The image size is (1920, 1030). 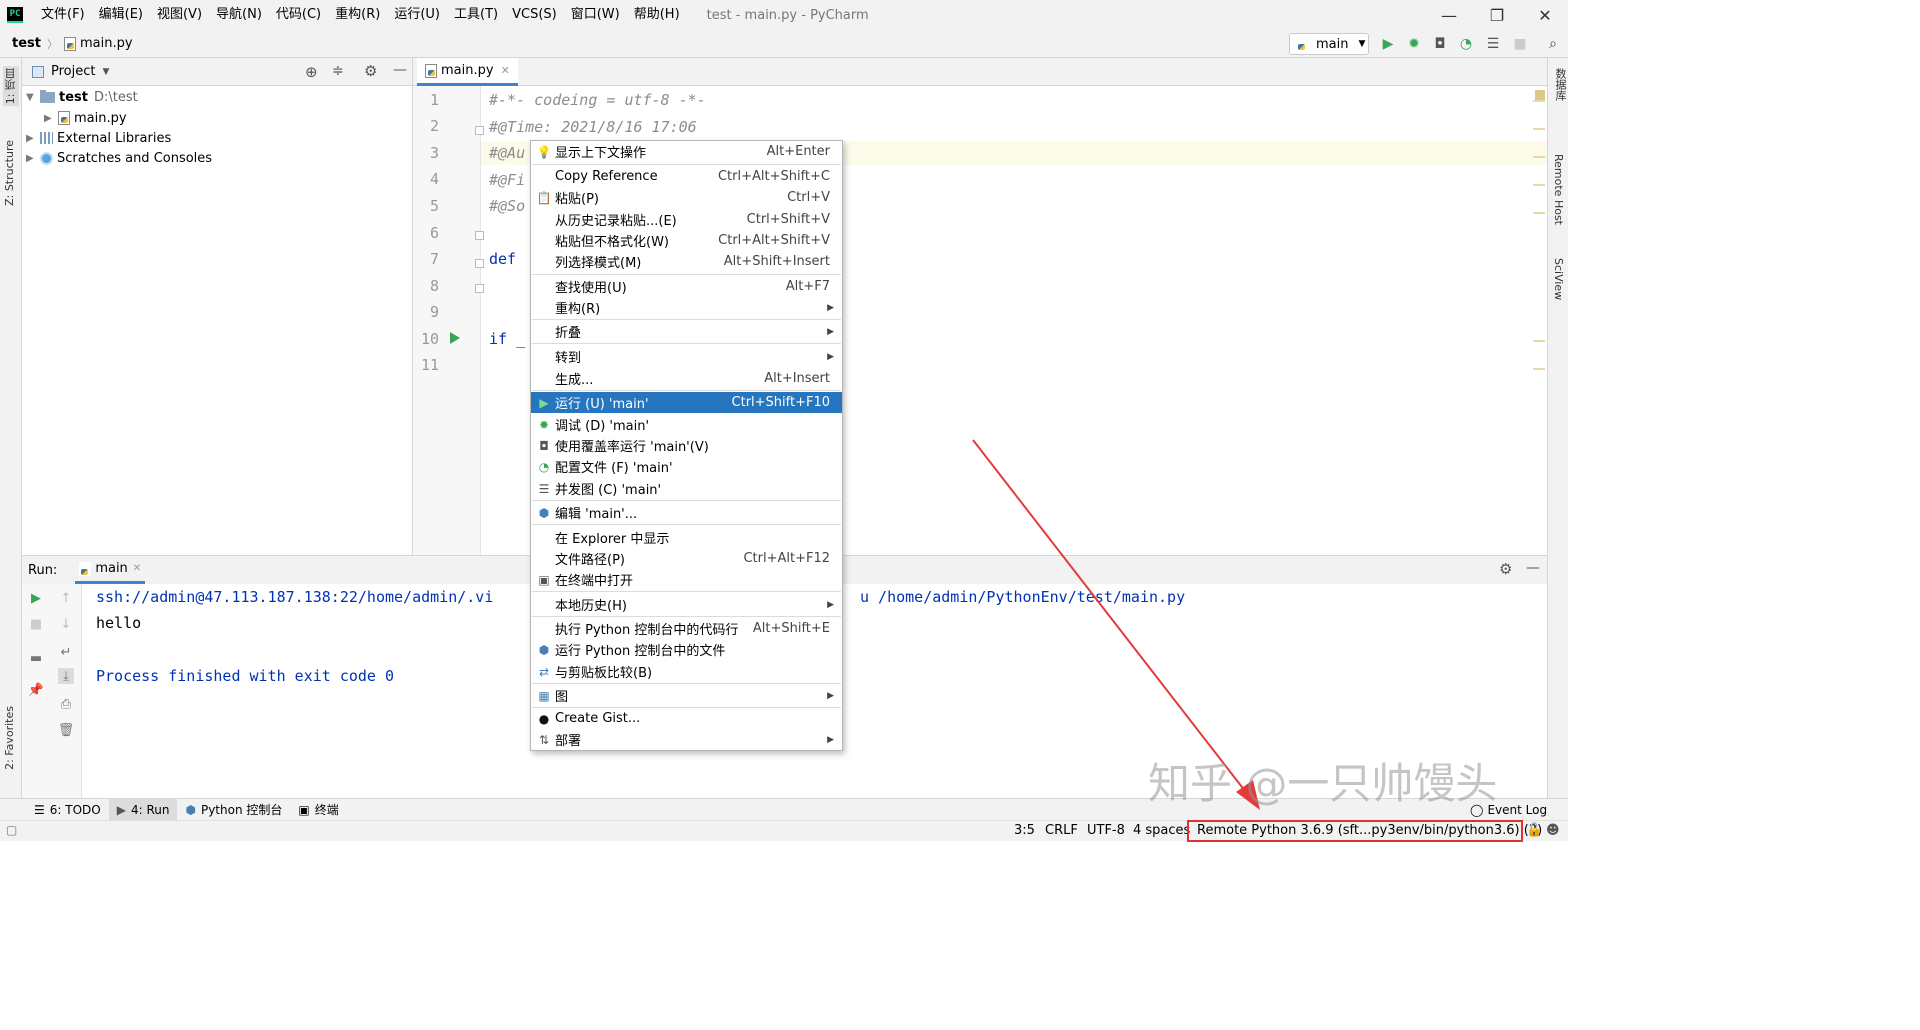 What do you see at coordinates (119, 158) in the screenshot?
I see `tree-item-scratches: ▶ Scratches and Consoles` at bounding box center [119, 158].